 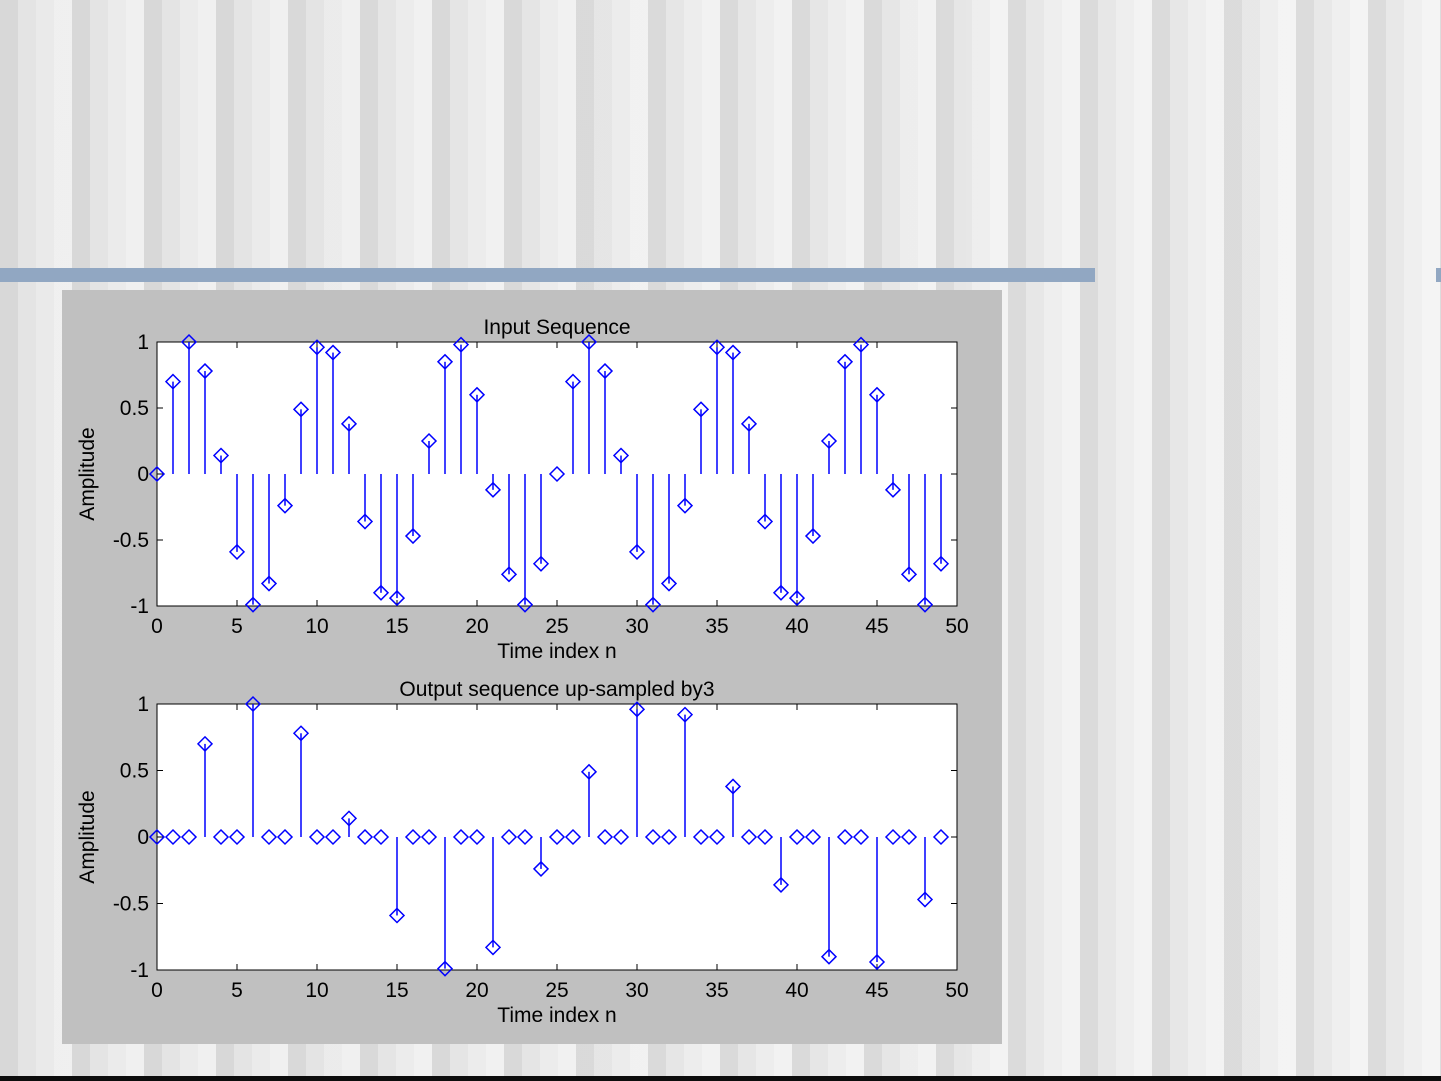 What do you see at coordinates (547, 275) in the screenshot?
I see `header-rule` at bounding box center [547, 275].